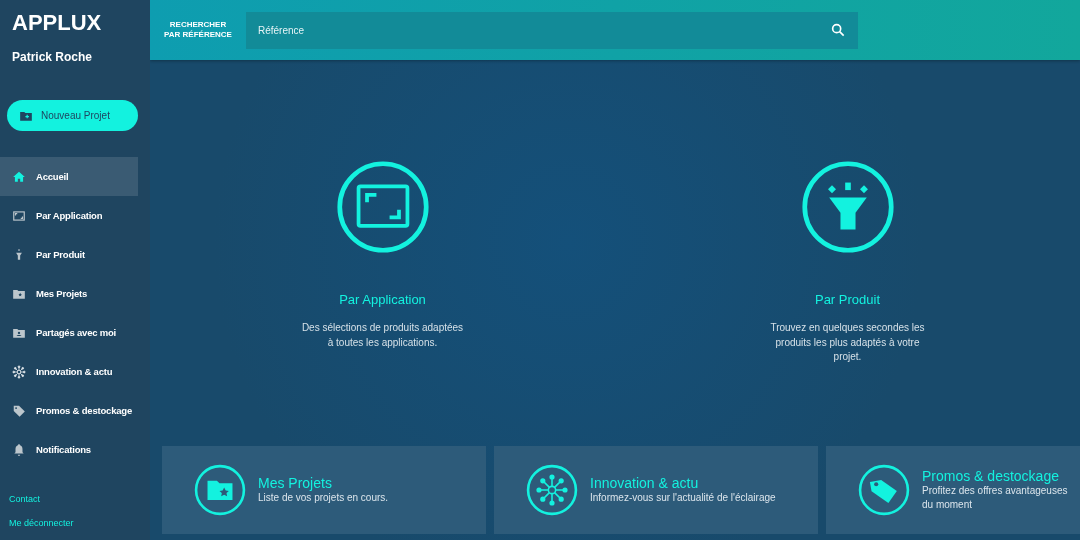  I want to click on nav-item: Innovation & actu, so click(69, 371).